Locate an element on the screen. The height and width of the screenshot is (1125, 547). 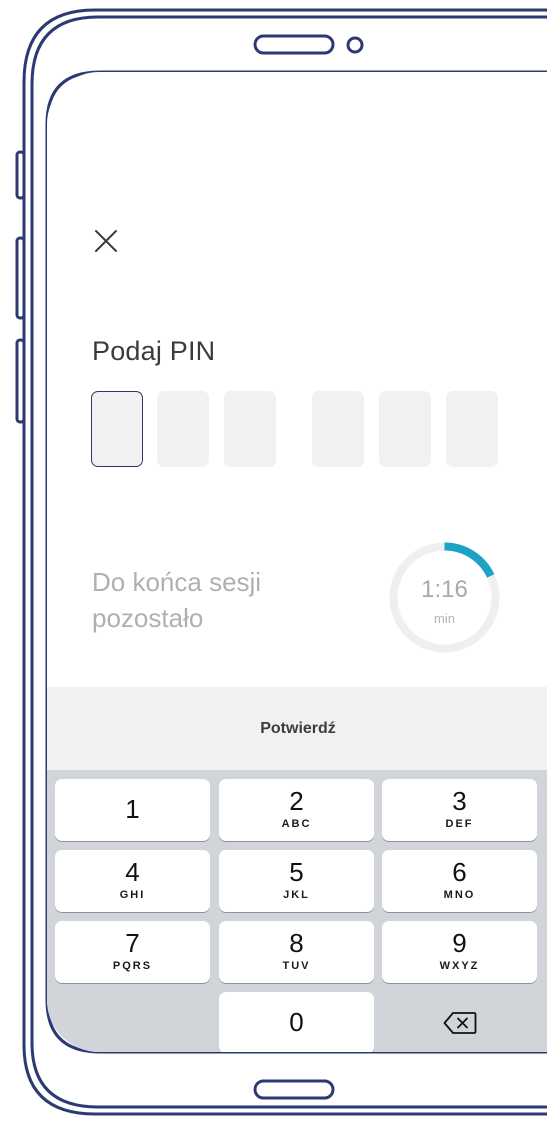
confirm-label: Potwierdź is located at coordinates (298, 728).